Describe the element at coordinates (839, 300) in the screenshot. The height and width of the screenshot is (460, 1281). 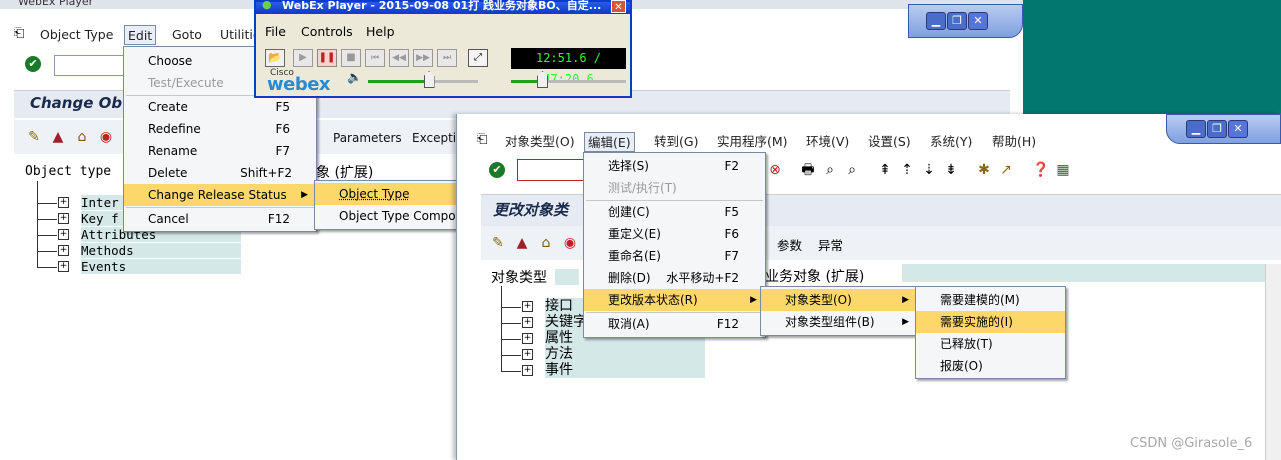
I see `submenu-item-object-type: 对象类型(O) ▶` at that location.